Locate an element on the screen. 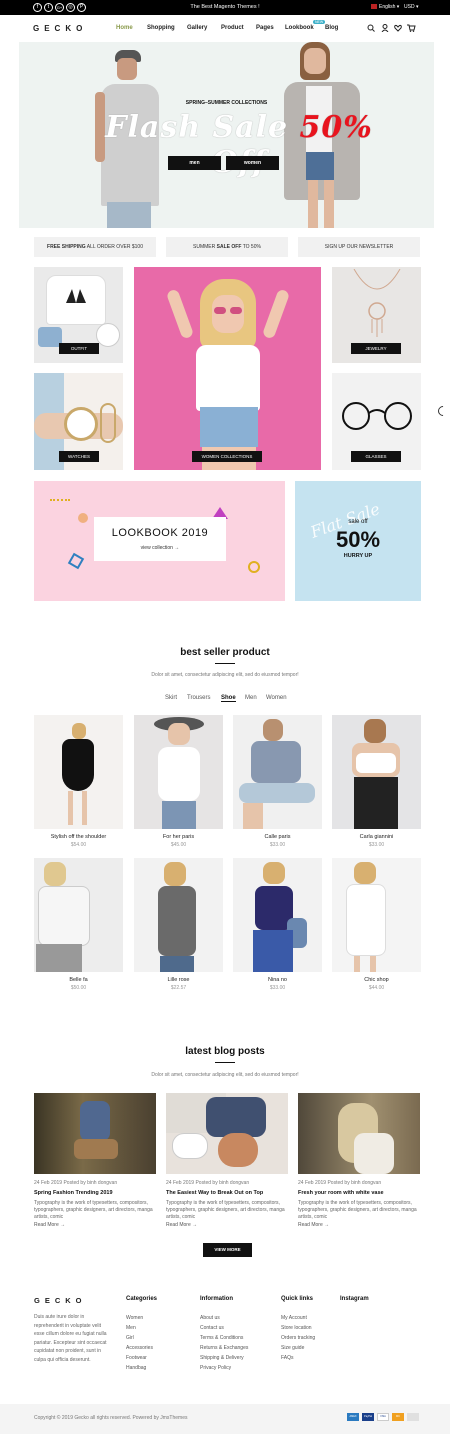 Image resolution: width=450 pixels, height=1444 pixels. footer-logo: GECKO is located at coordinates (60, 1300).